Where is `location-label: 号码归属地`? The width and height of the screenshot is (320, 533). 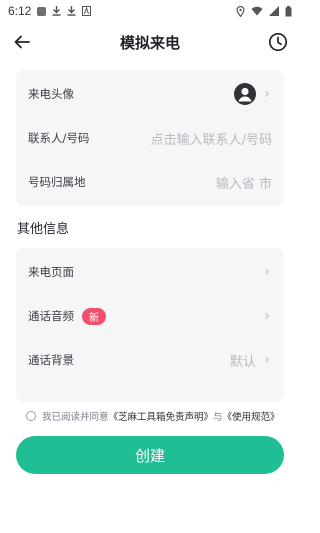 location-label: 号码归属地 is located at coordinates (57, 182).